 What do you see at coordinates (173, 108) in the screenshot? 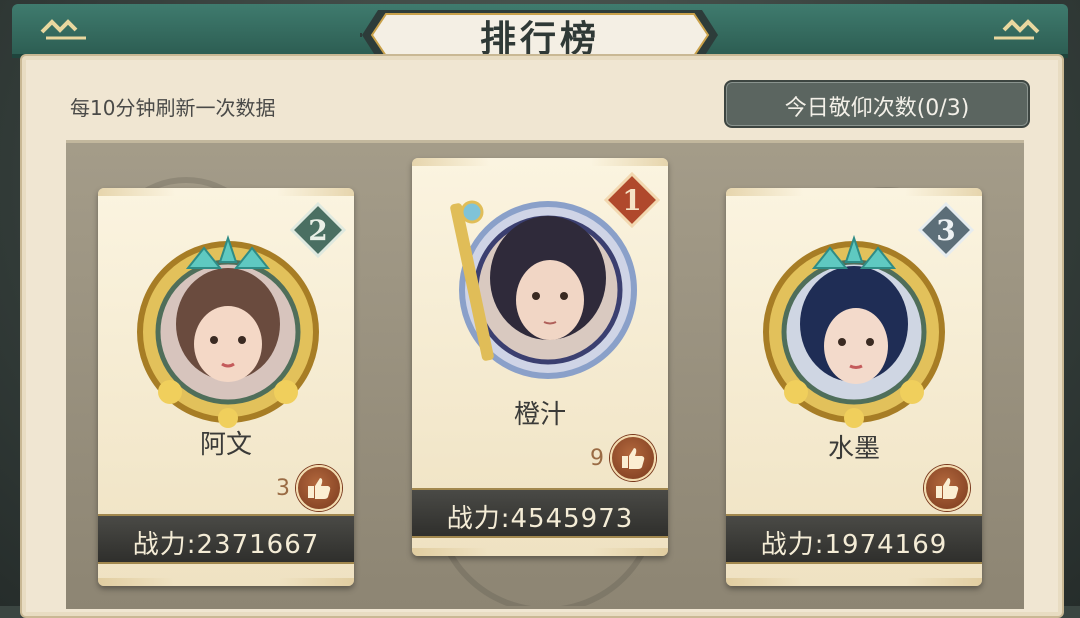
I see `refresh-note: 每10分钟刷新一次数据` at bounding box center [173, 108].